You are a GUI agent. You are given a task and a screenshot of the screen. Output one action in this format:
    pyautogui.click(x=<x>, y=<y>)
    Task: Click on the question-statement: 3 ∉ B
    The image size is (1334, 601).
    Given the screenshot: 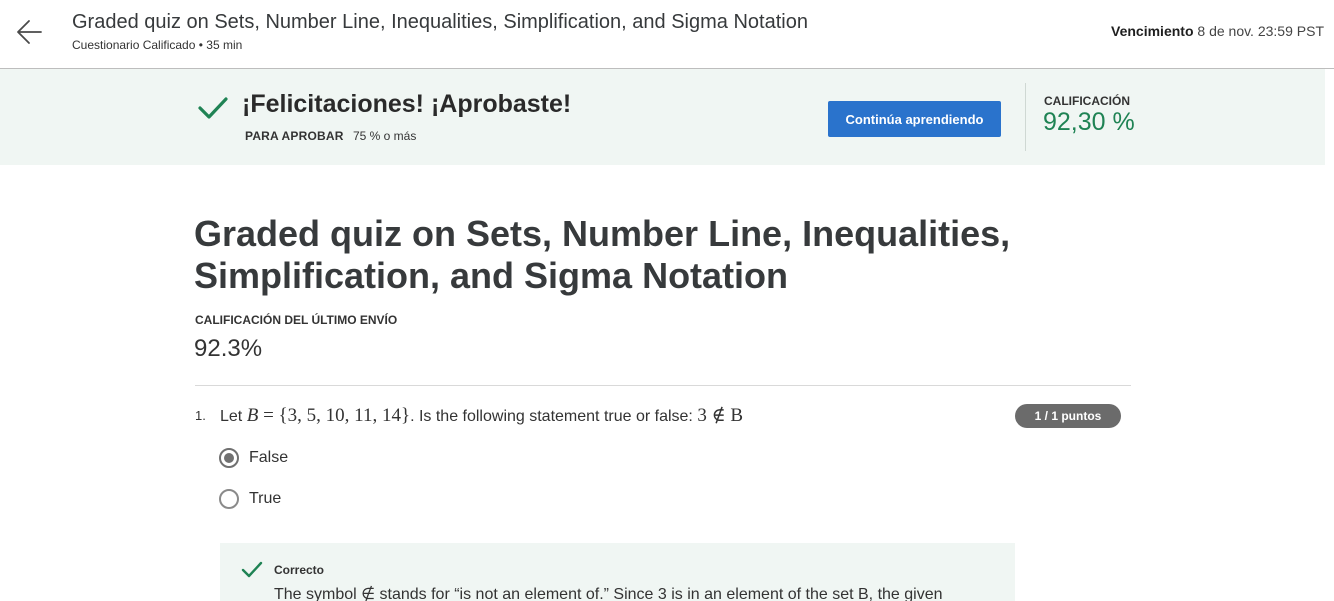 What is the action you would take?
    pyautogui.click(x=720, y=415)
    